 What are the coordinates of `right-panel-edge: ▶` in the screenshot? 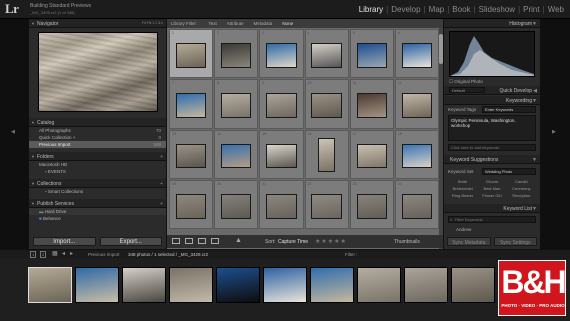 It's located at (555, 134).